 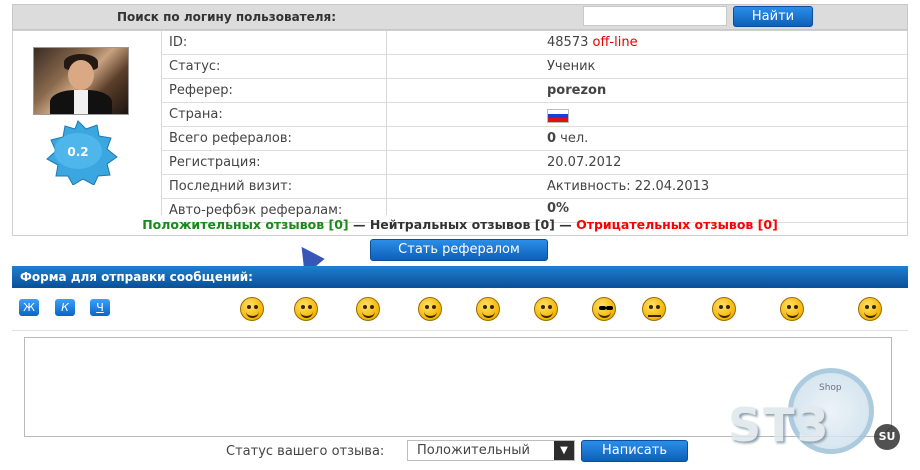 I want to click on referrals-unit: чел., so click(x=572, y=138).